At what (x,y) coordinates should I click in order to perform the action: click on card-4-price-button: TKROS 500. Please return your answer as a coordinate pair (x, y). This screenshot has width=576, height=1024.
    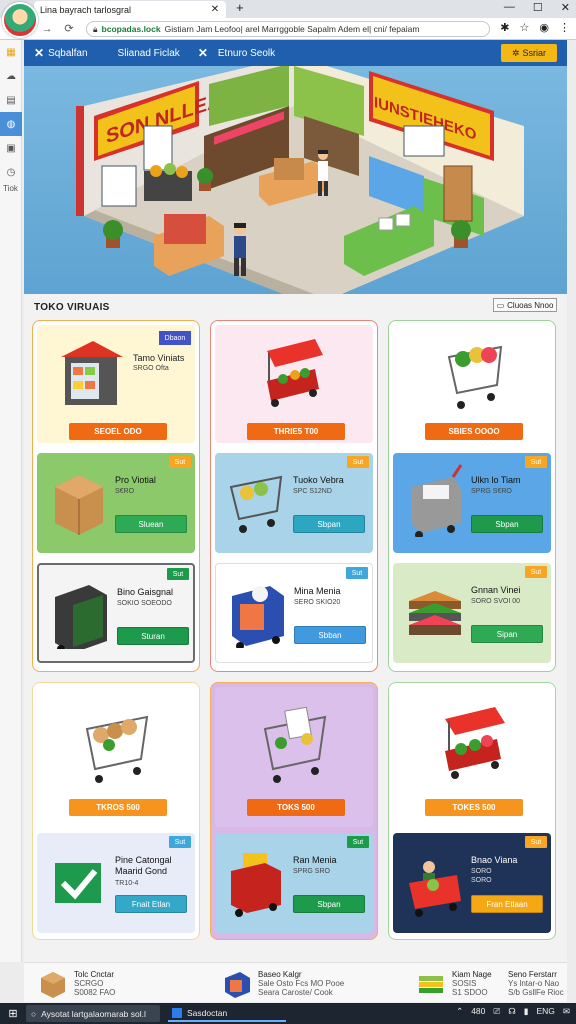
    Looking at the image, I should click on (118, 807).